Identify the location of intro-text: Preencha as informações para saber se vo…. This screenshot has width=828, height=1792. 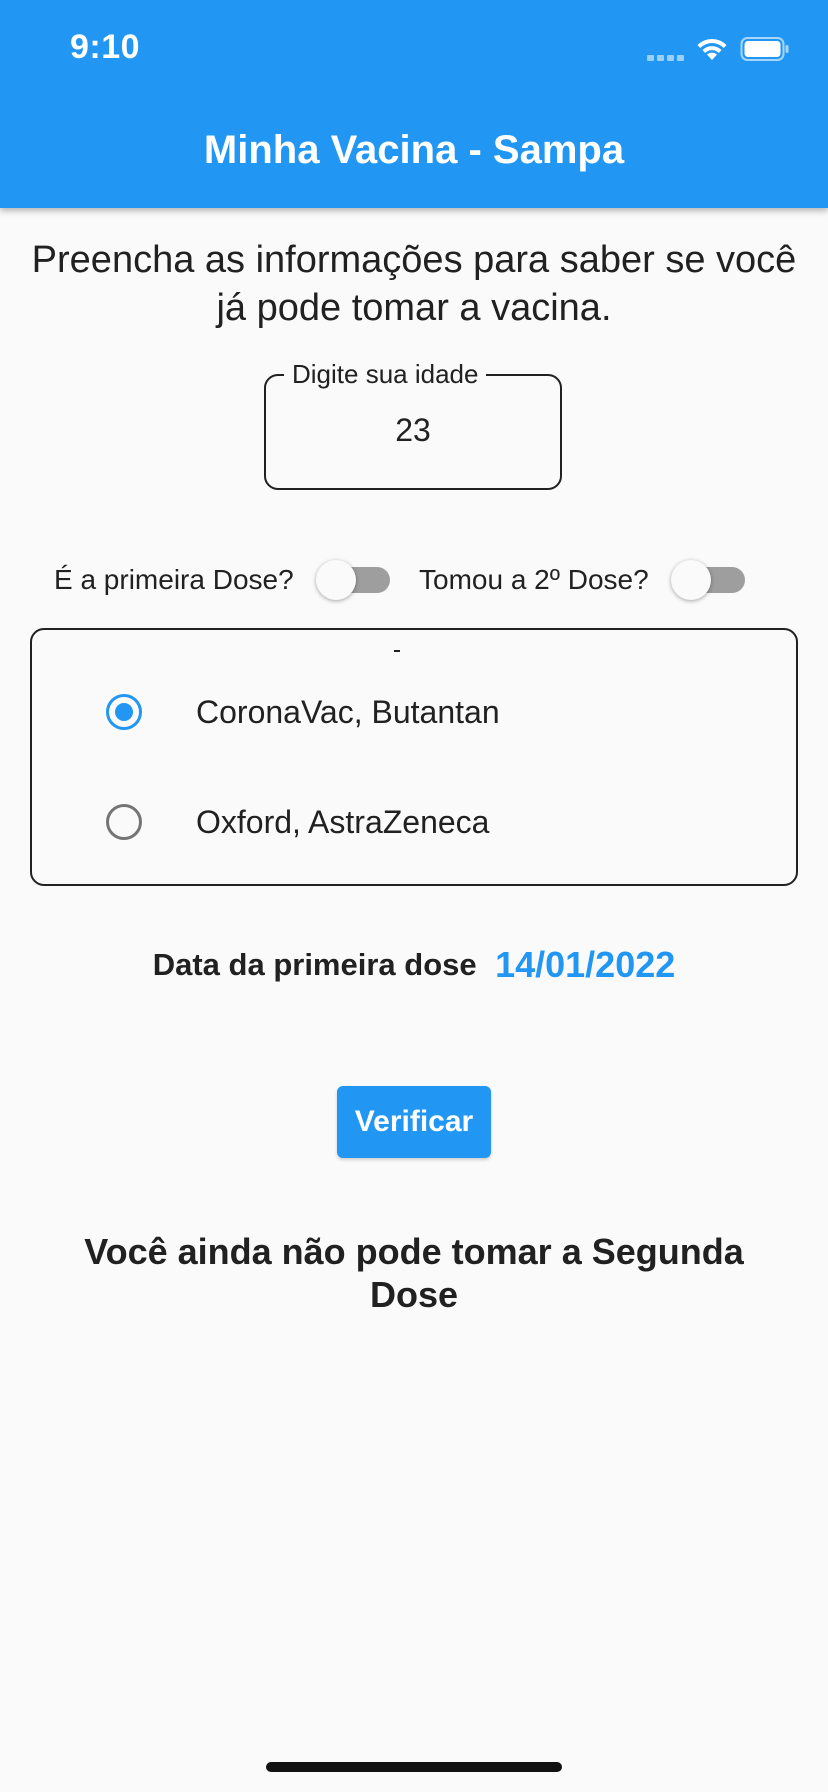
(414, 284).